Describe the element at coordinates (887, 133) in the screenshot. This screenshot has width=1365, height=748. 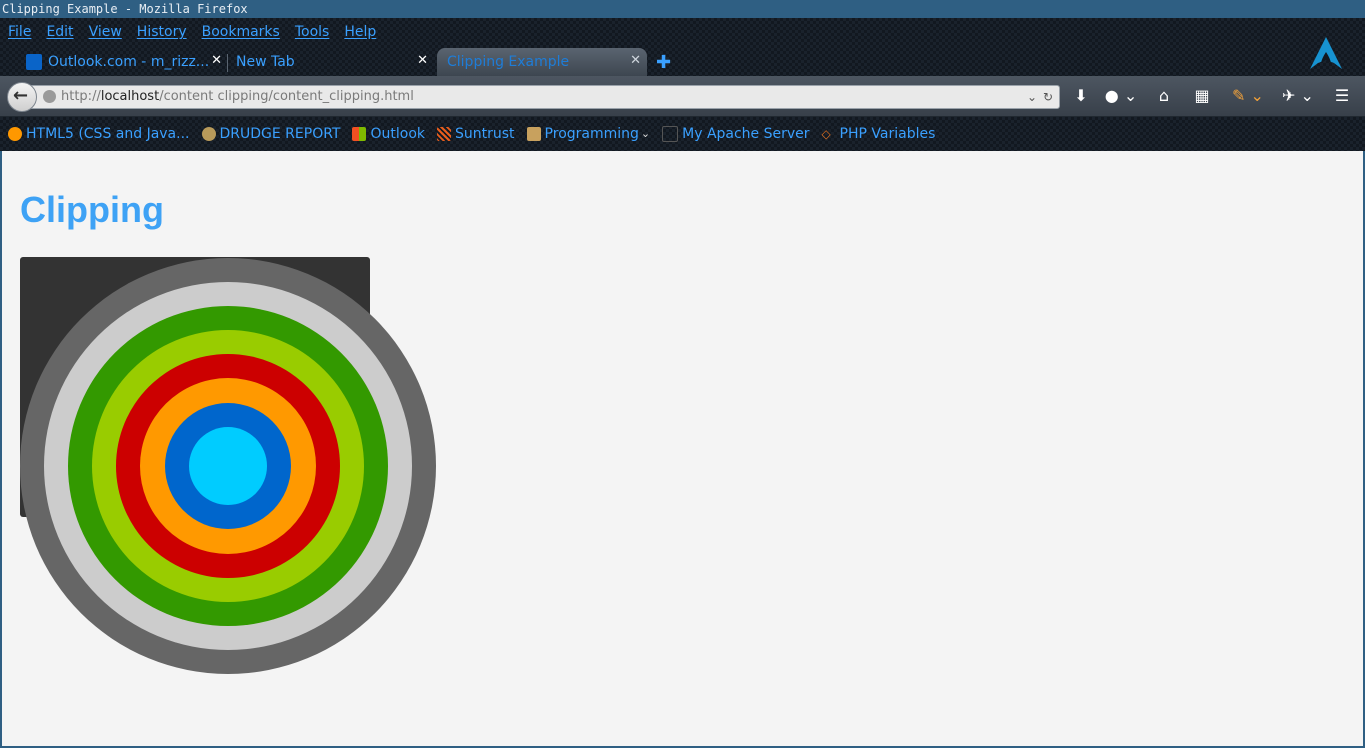
I see `bookmark-label: PHP Variables` at that location.